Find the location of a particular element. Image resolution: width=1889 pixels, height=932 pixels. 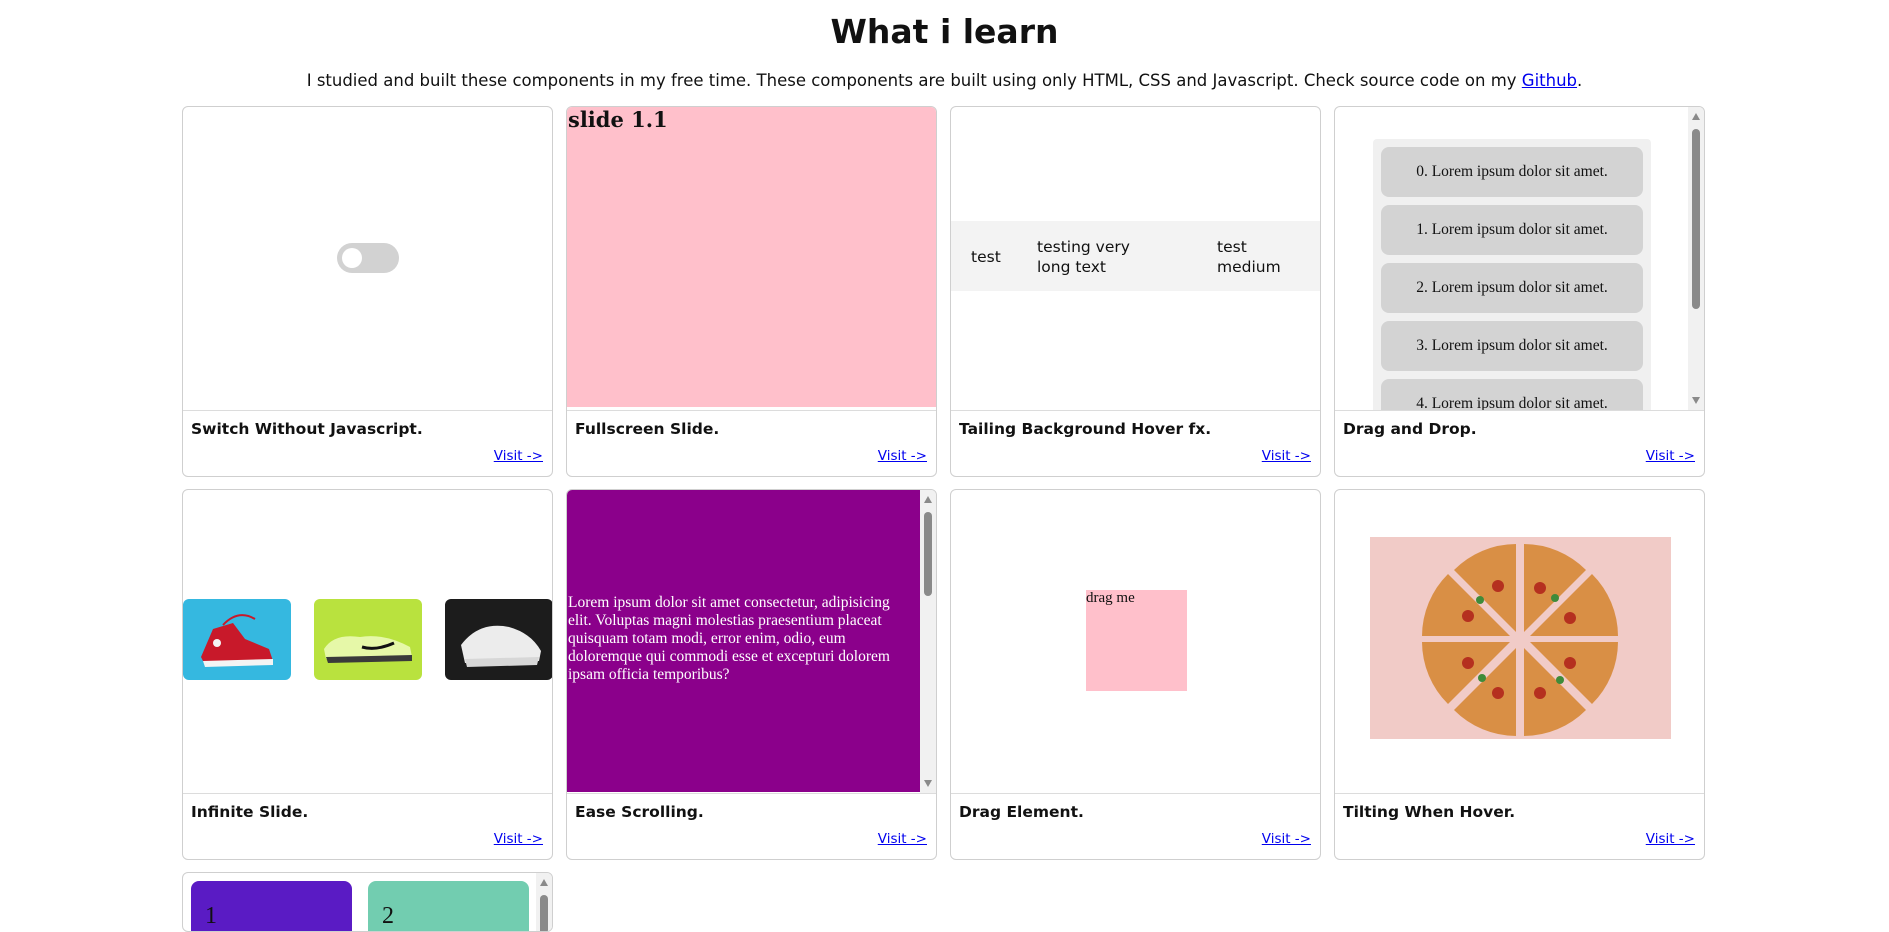

tile-number: 2 is located at coordinates (388, 916).